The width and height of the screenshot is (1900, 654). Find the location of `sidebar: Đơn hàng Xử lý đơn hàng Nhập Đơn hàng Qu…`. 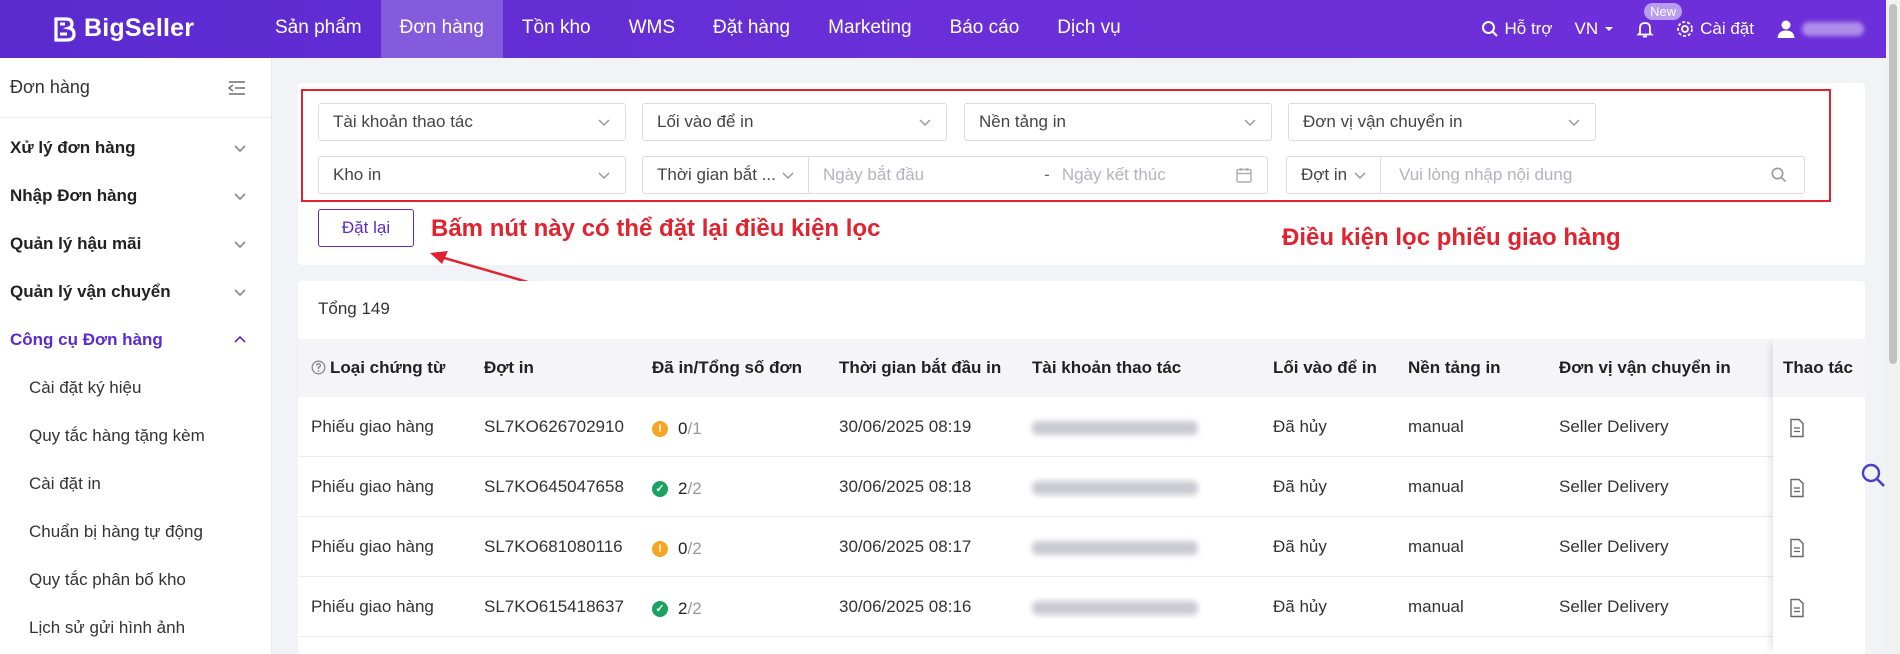

sidebar: Đơn hàng Xử lý đơn hàng Nhập Đơn hàng Qu… is located at coordinates (136, 356).